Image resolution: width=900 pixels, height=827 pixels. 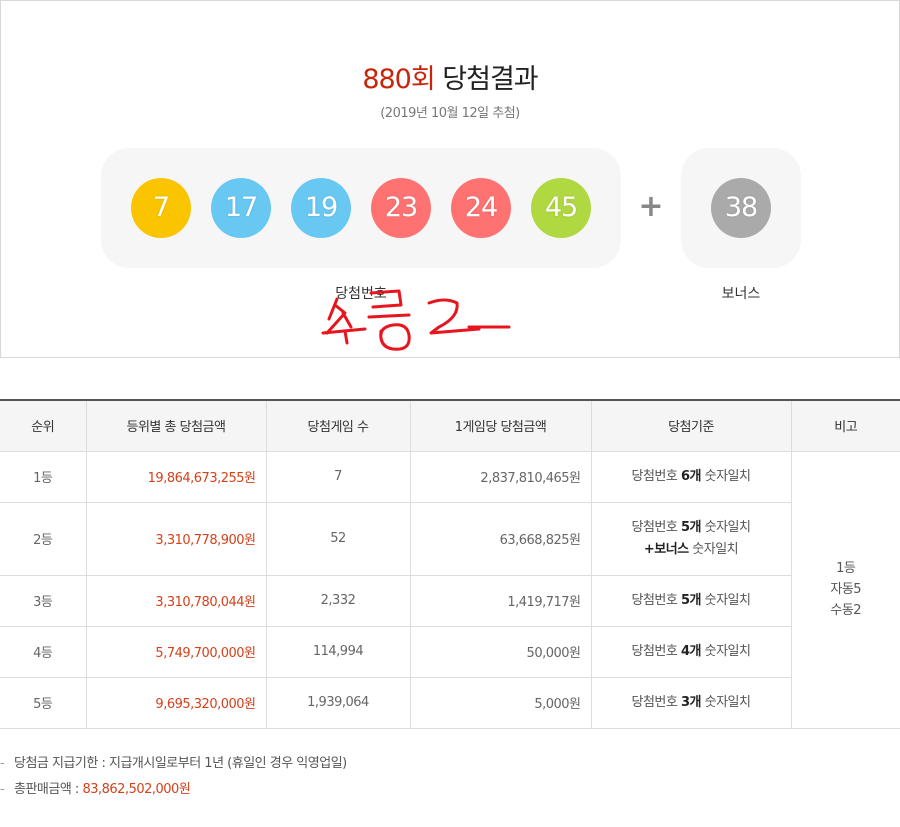 I want to click on total-prize-cell: 3,310,780,044원, so click(x=176, y=600).